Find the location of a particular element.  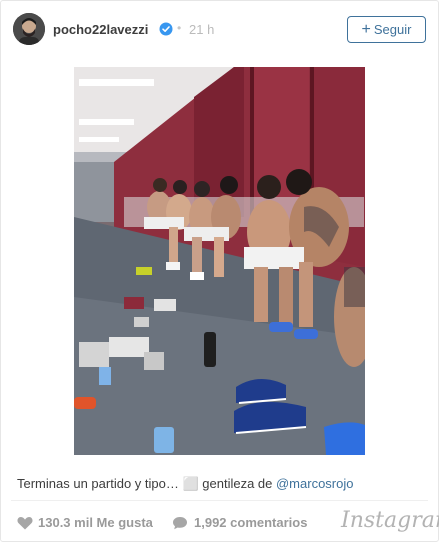

comments-count: 1,992 comentarios is located at coordinates (239, 522).